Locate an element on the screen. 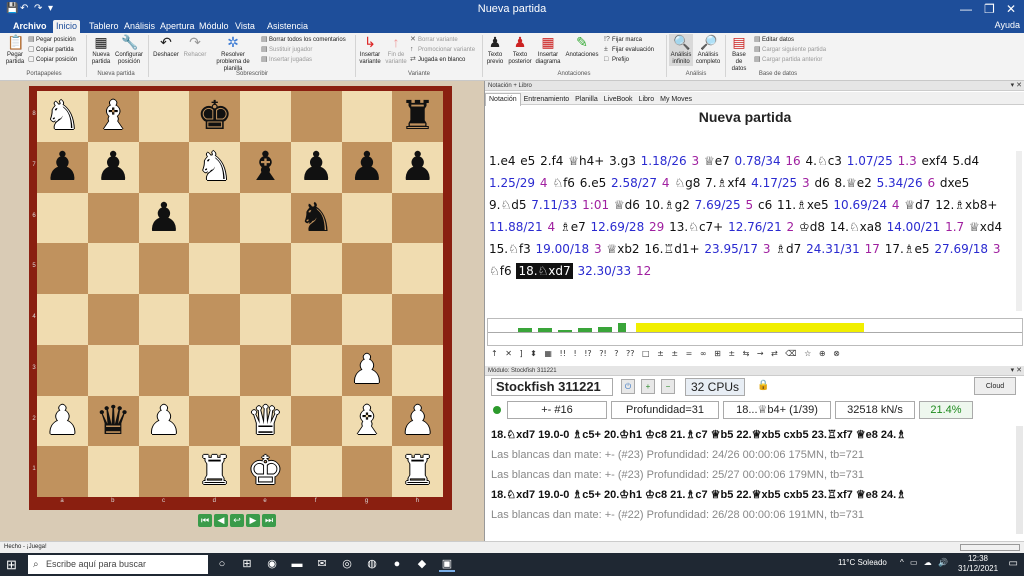  move: 16.♖d1+ is located at coordinates (674, 249).